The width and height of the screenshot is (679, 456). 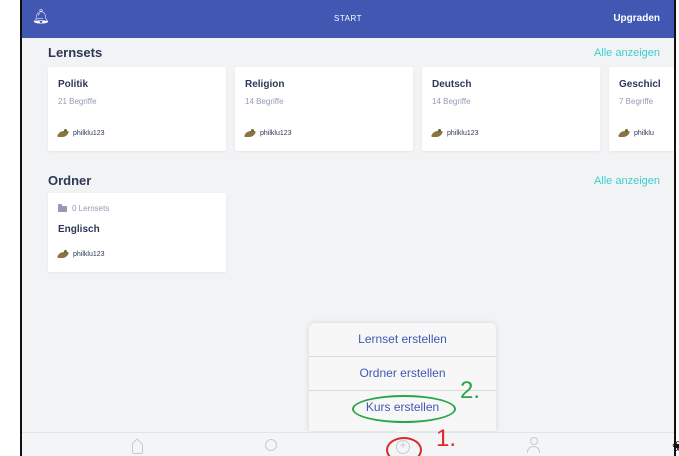 I want to click on set-name: Politik, so click(x=73, y=84).